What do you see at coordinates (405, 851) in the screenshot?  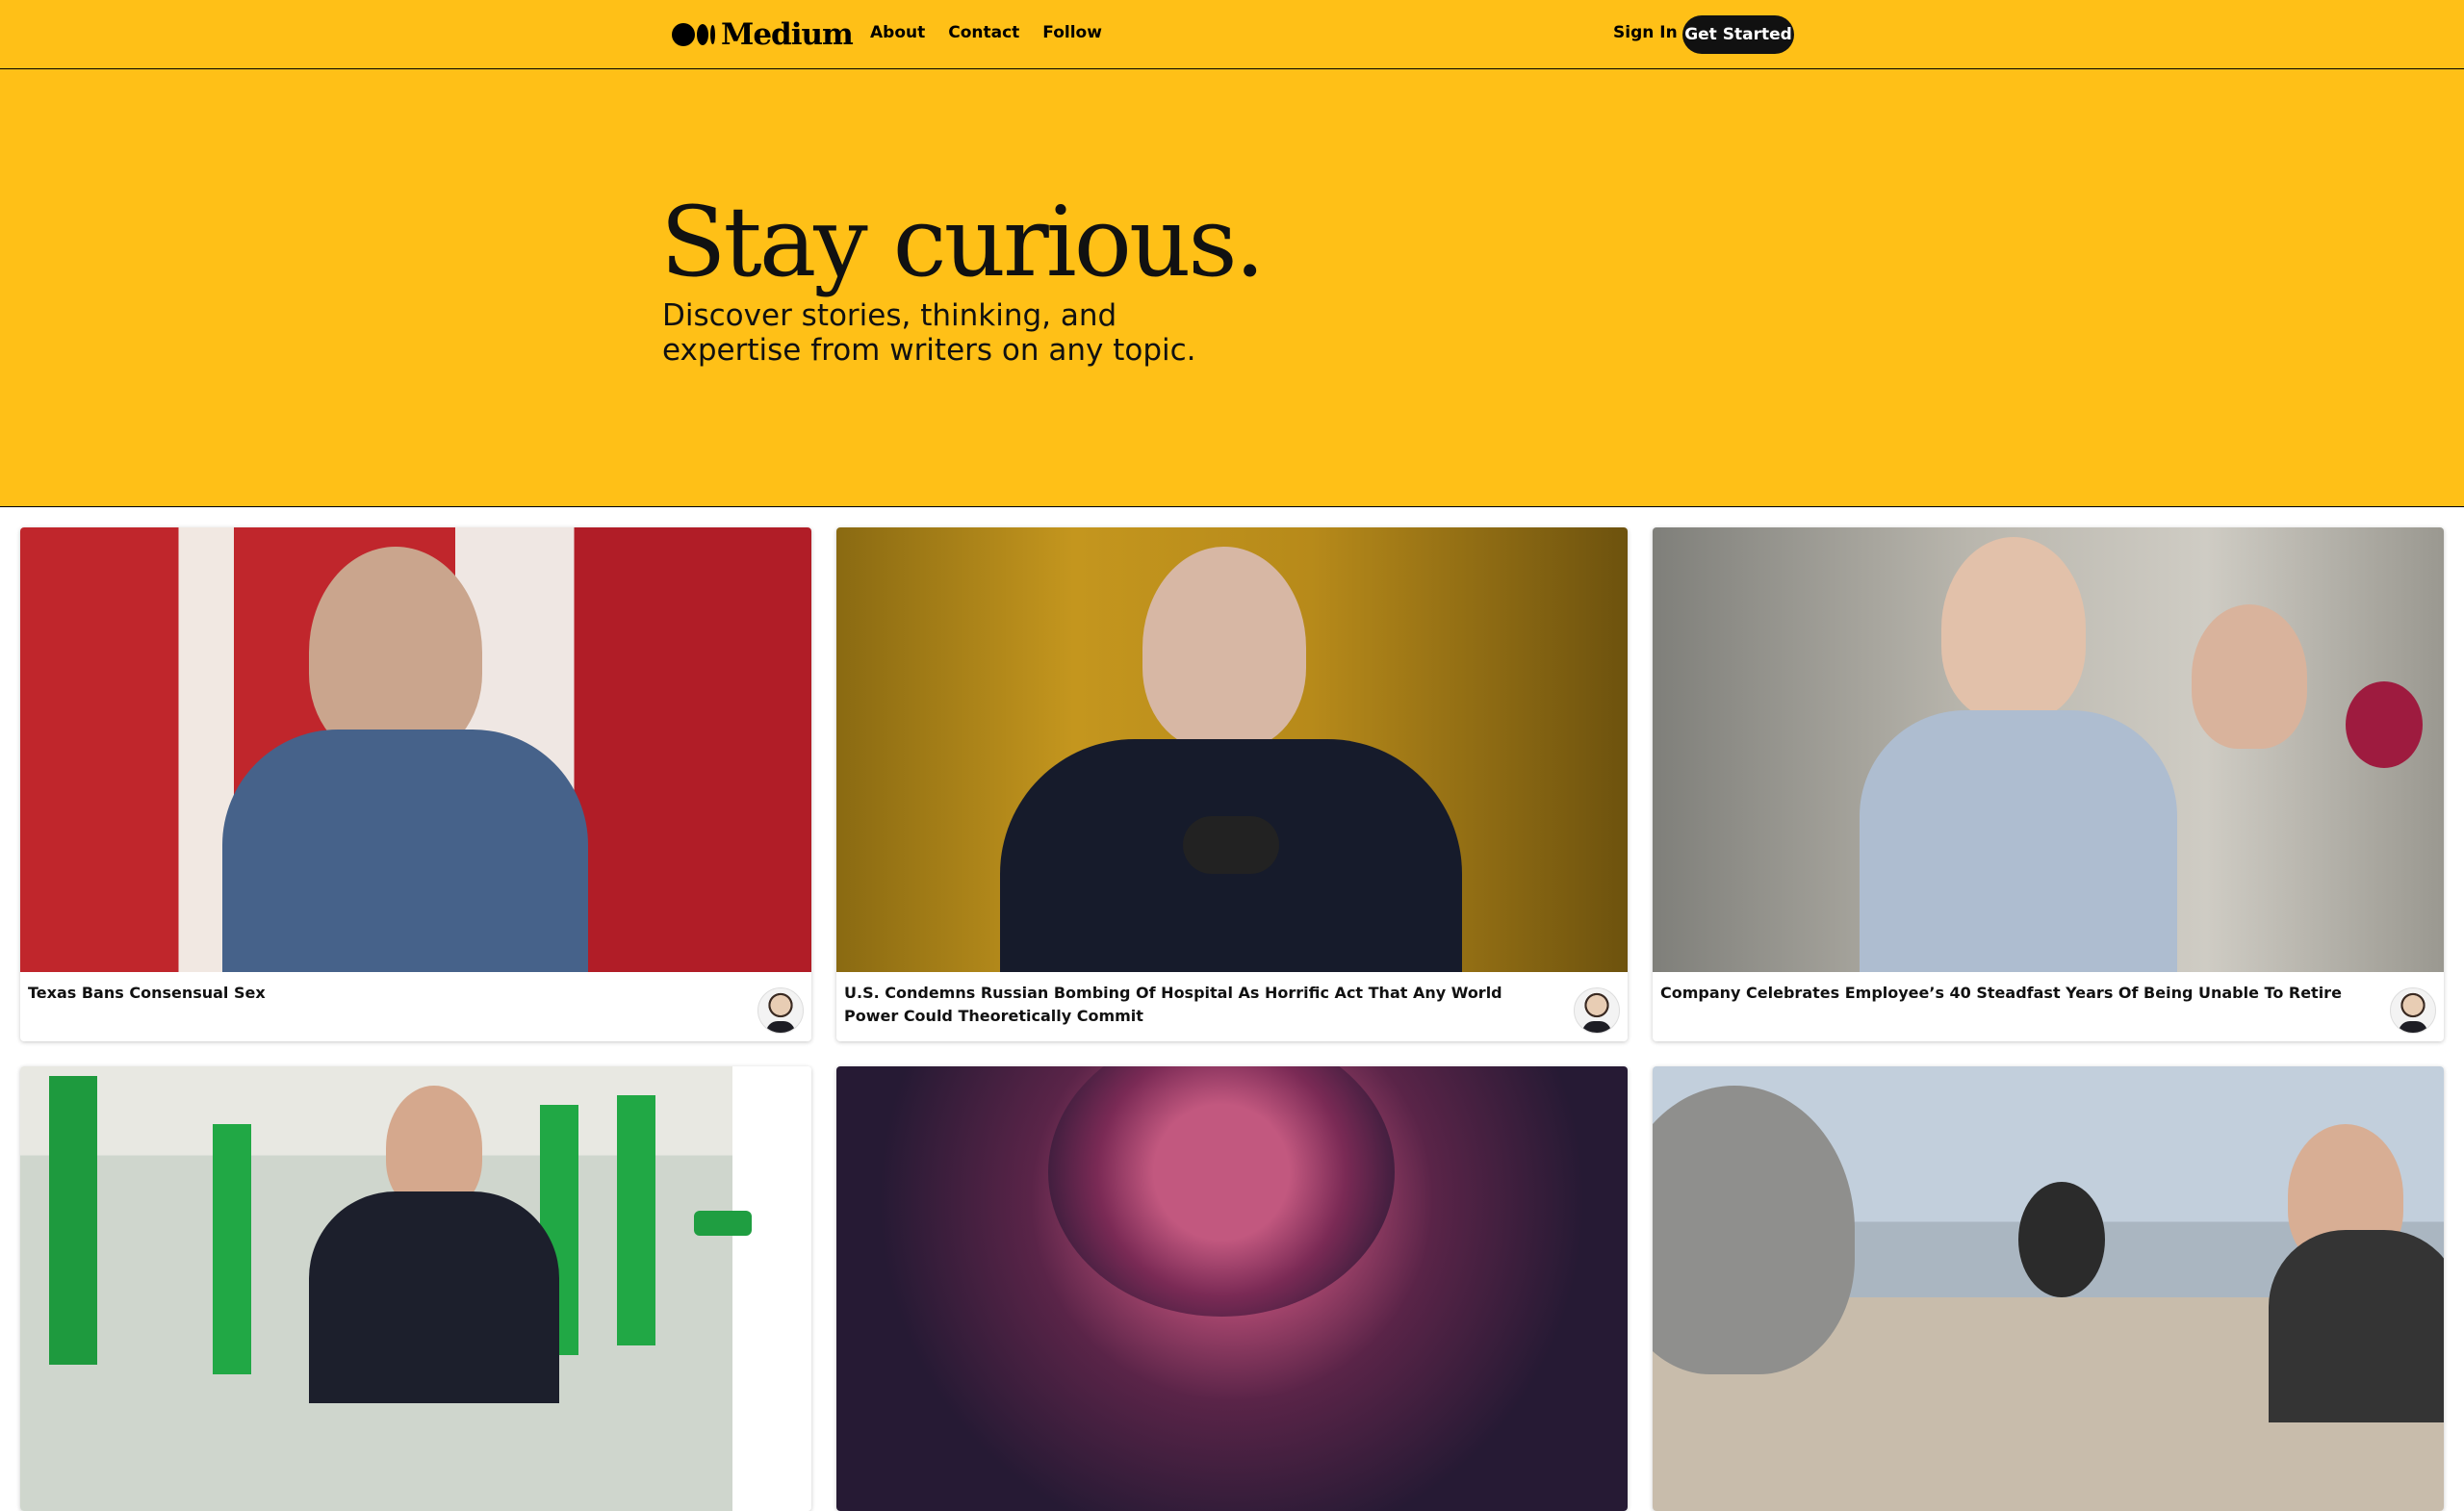 I see `suit-figure` at bounding box center [405, 851].